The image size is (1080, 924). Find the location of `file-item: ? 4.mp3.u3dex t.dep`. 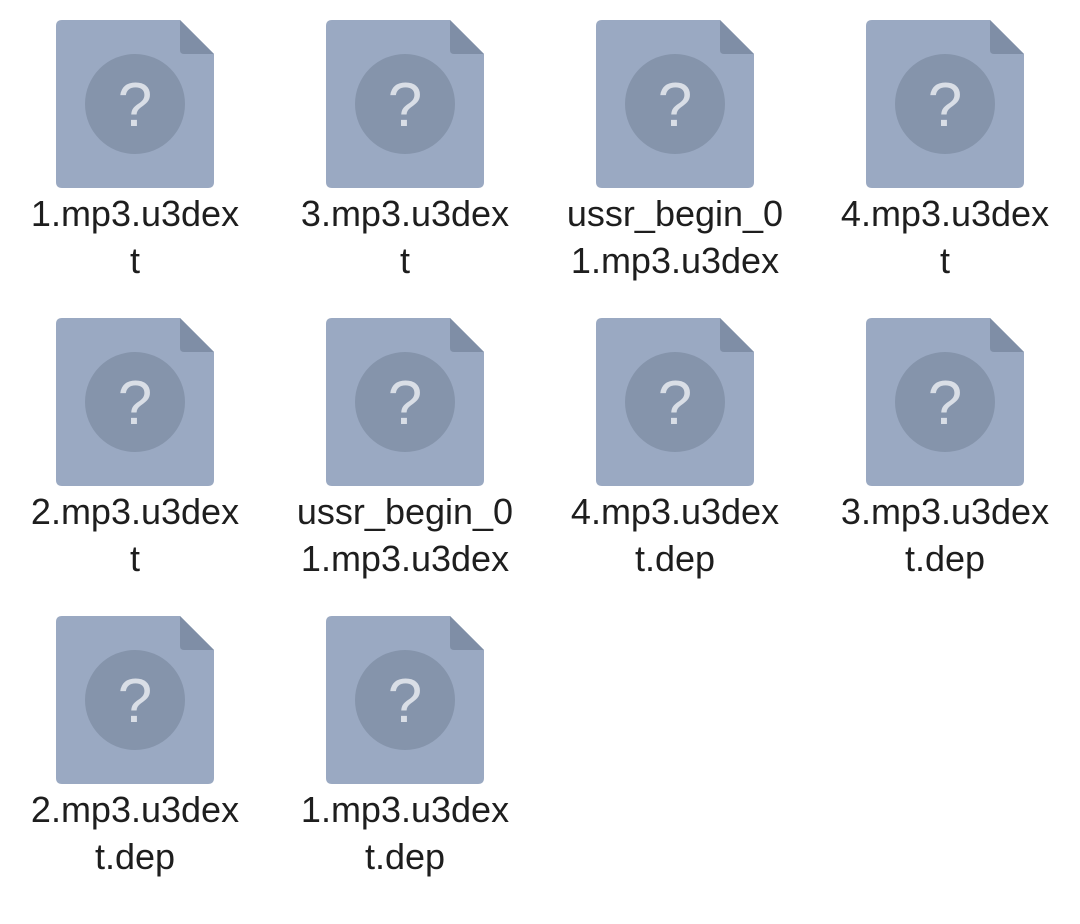

file-item: ? 4.mp3.u3dex t.dep is located at coordinates (675, 446).